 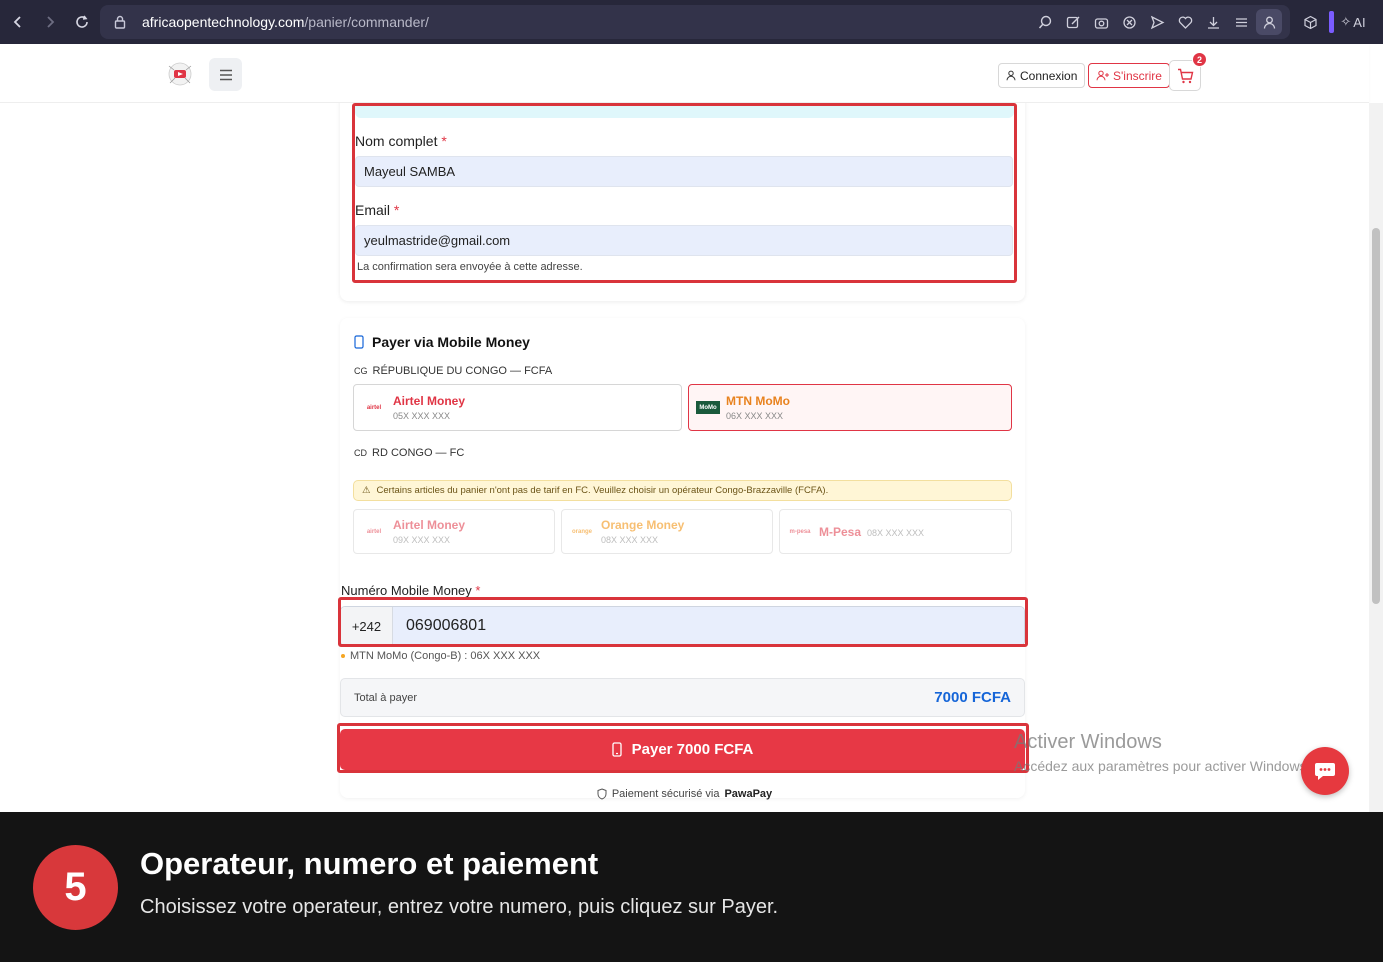 I want to click on name-field: Mayeul SAMBA, so click(x=684, y=171).